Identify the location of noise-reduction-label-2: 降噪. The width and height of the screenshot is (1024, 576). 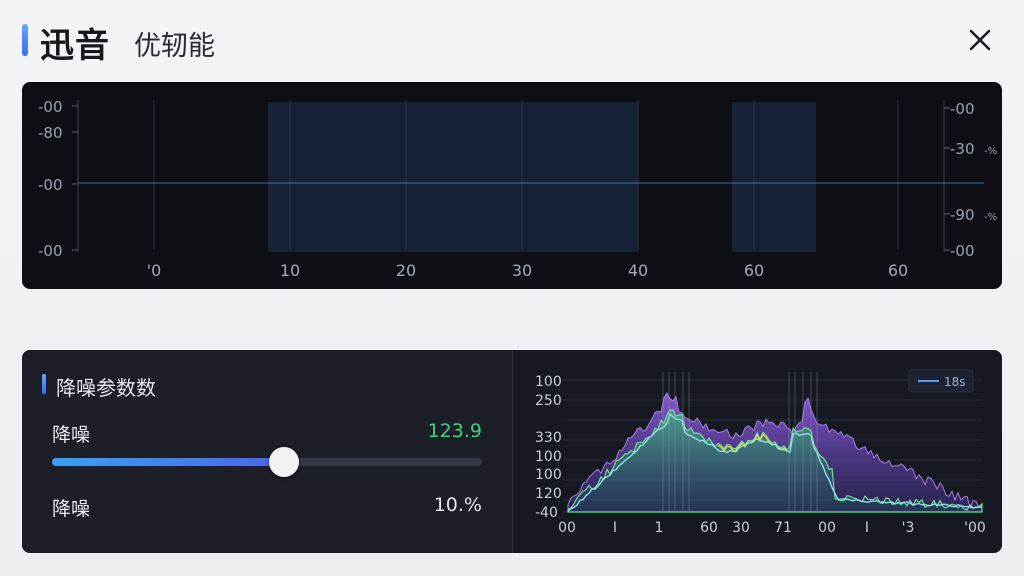
(71, 509).